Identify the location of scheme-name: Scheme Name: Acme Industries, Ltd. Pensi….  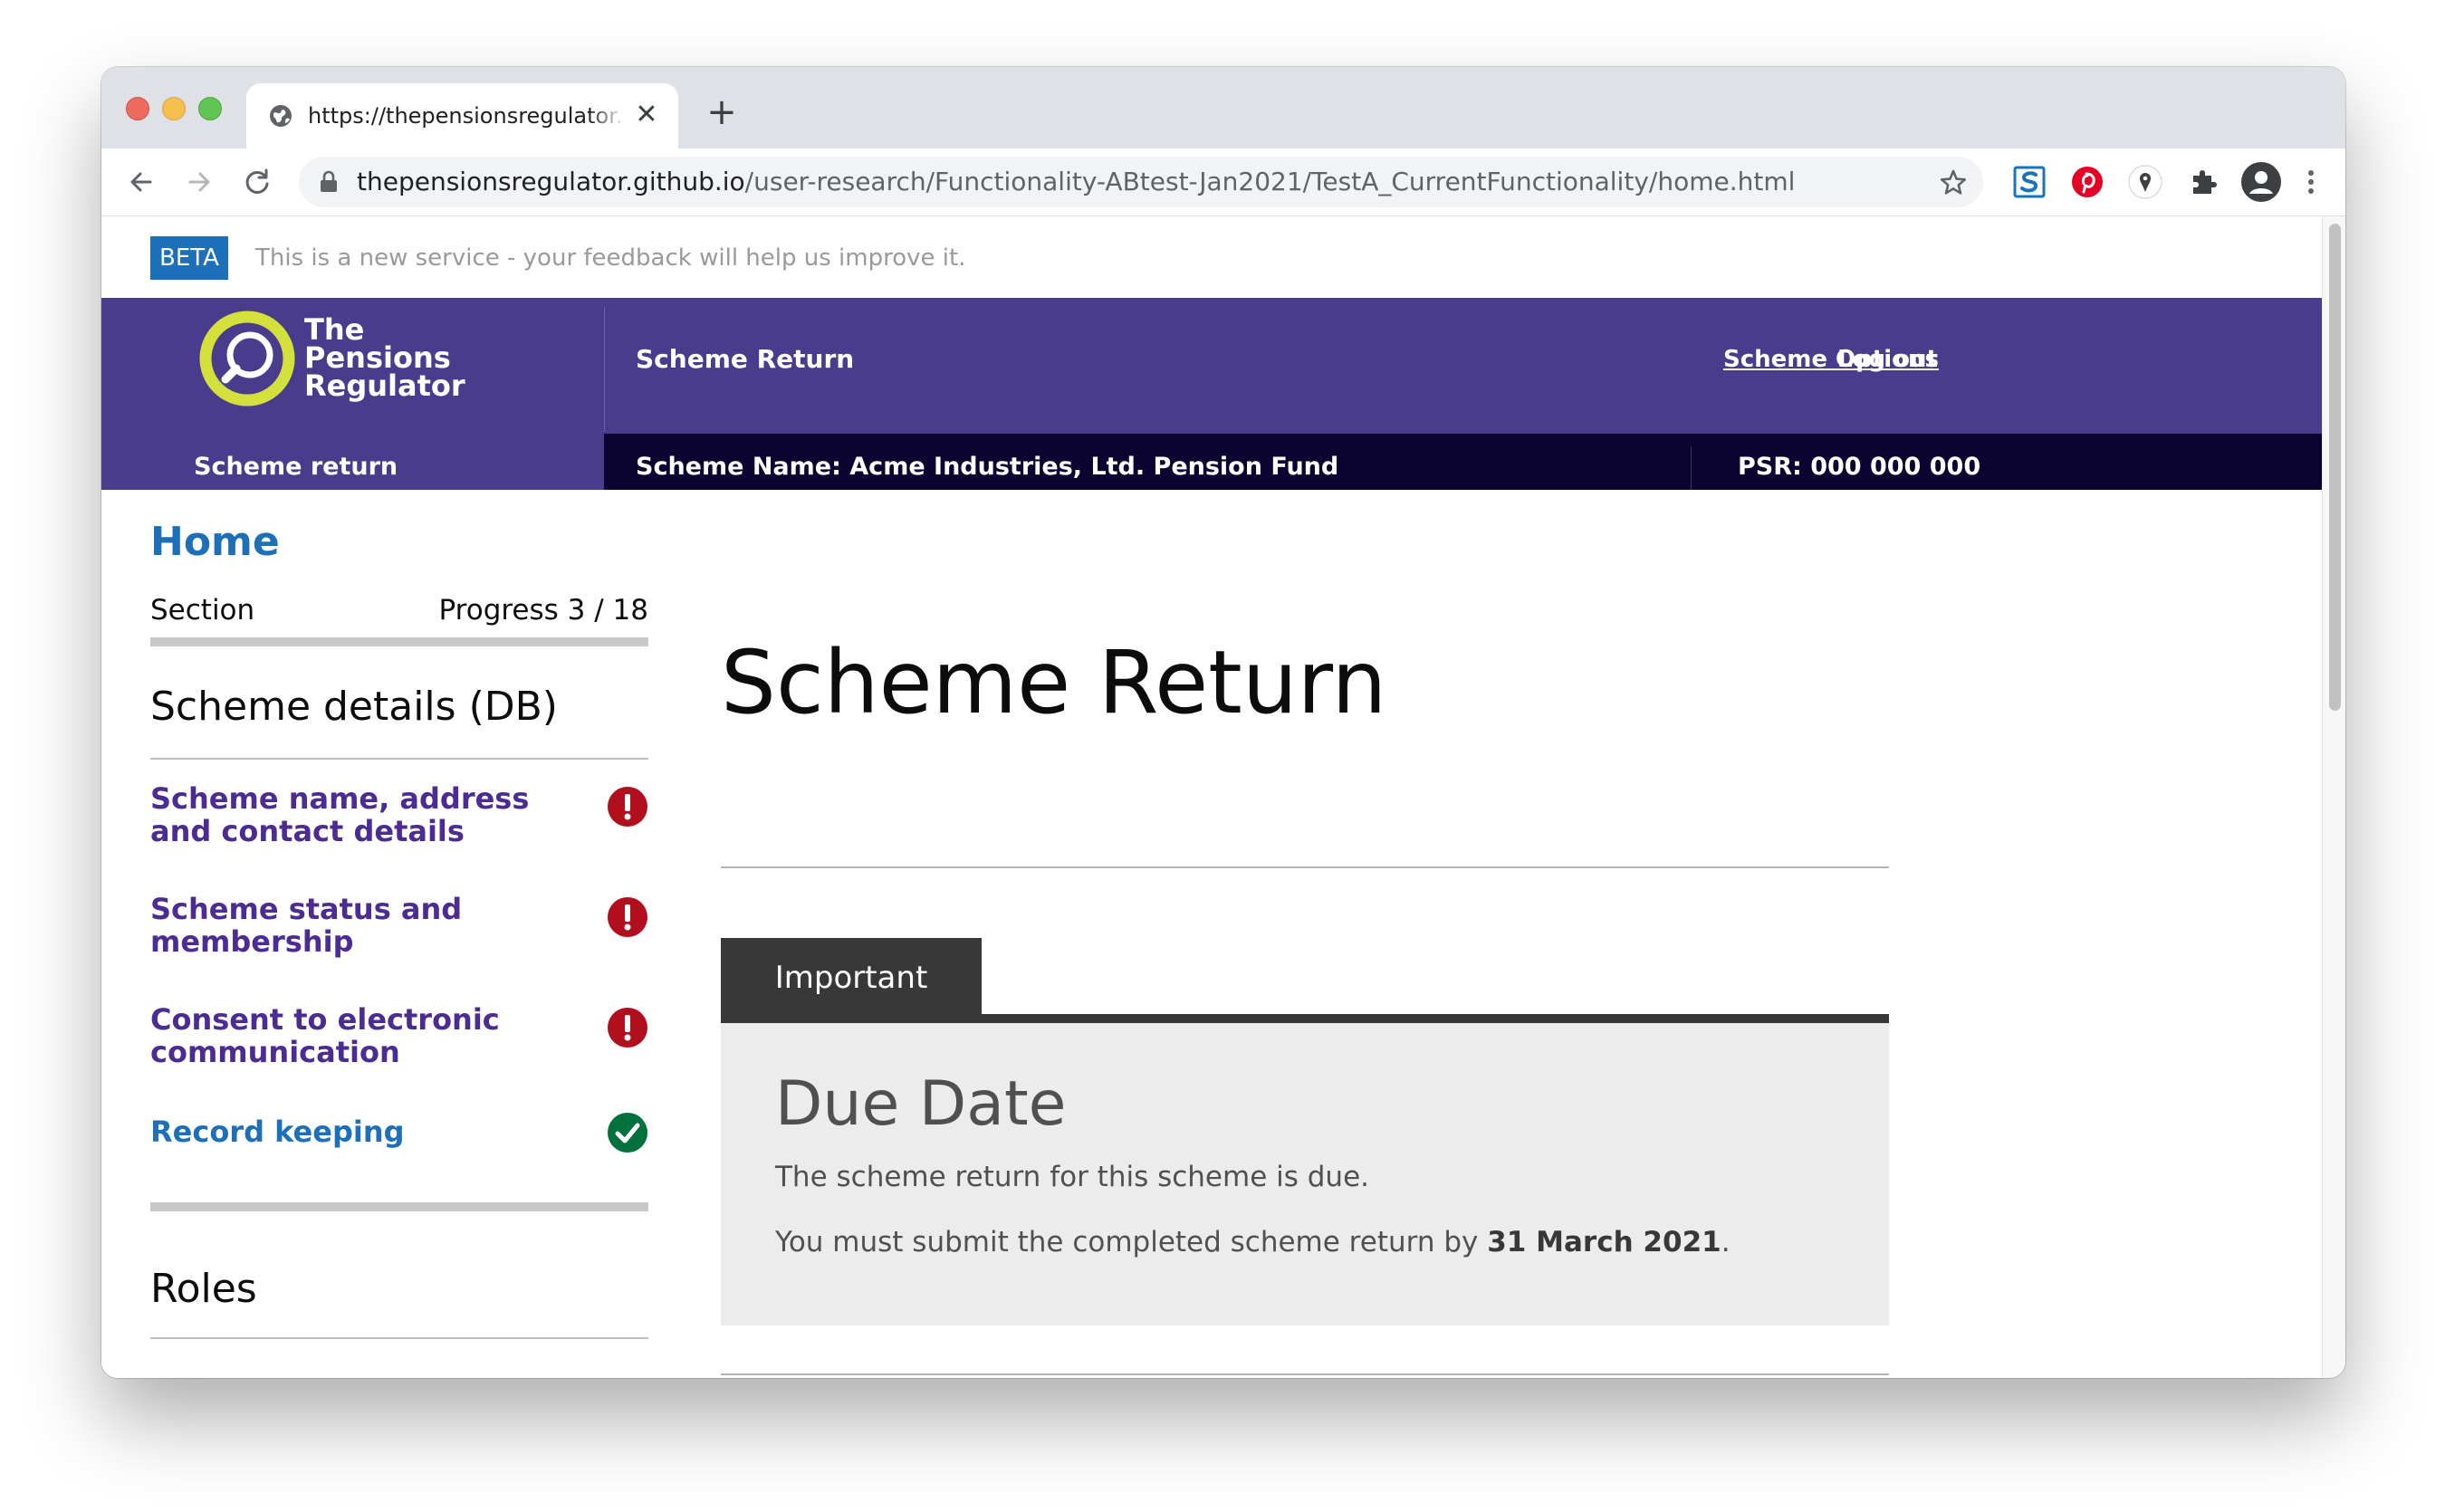
(988, 467).